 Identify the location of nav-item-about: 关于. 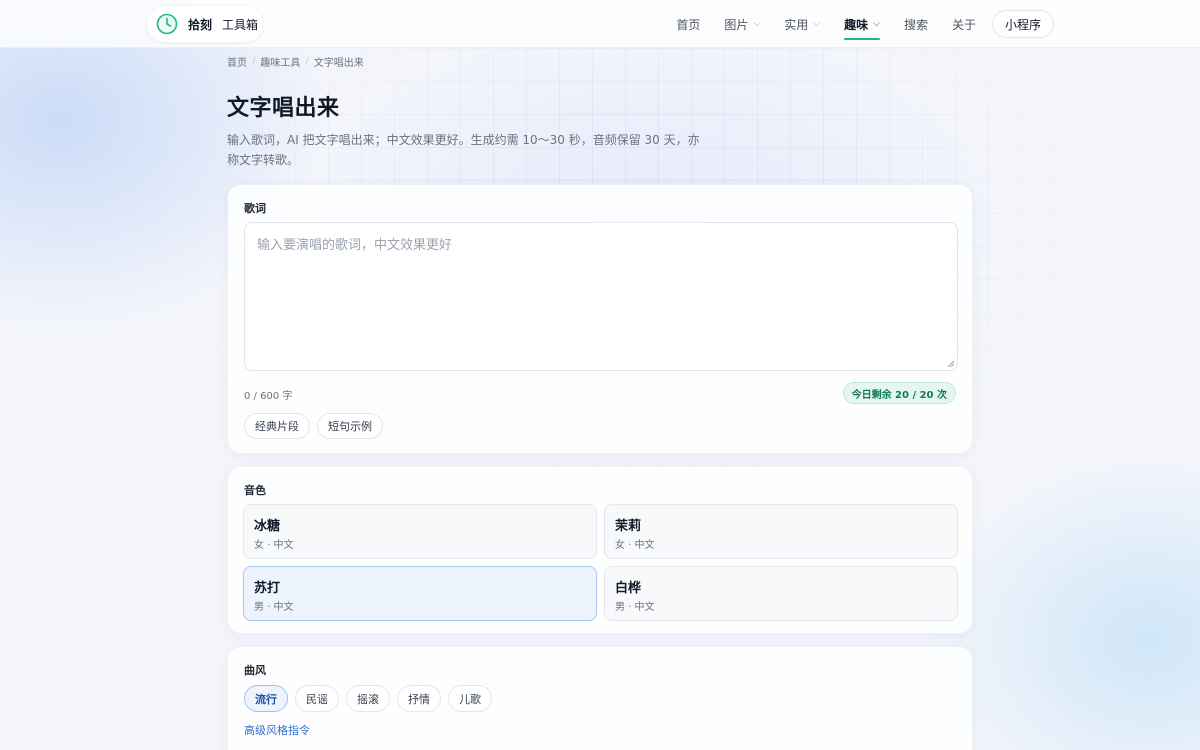
(964, 24).